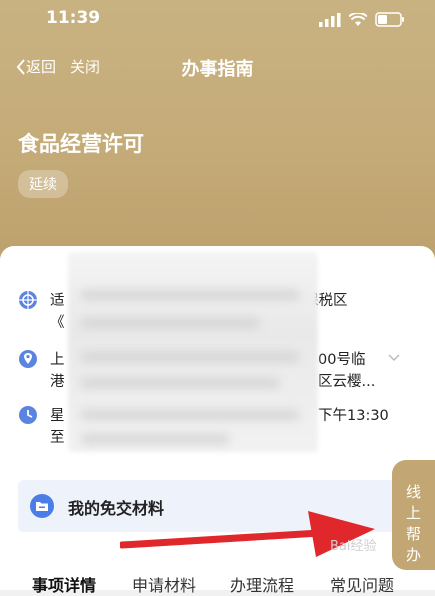  I want to click on status-icons, so click(362, 19).